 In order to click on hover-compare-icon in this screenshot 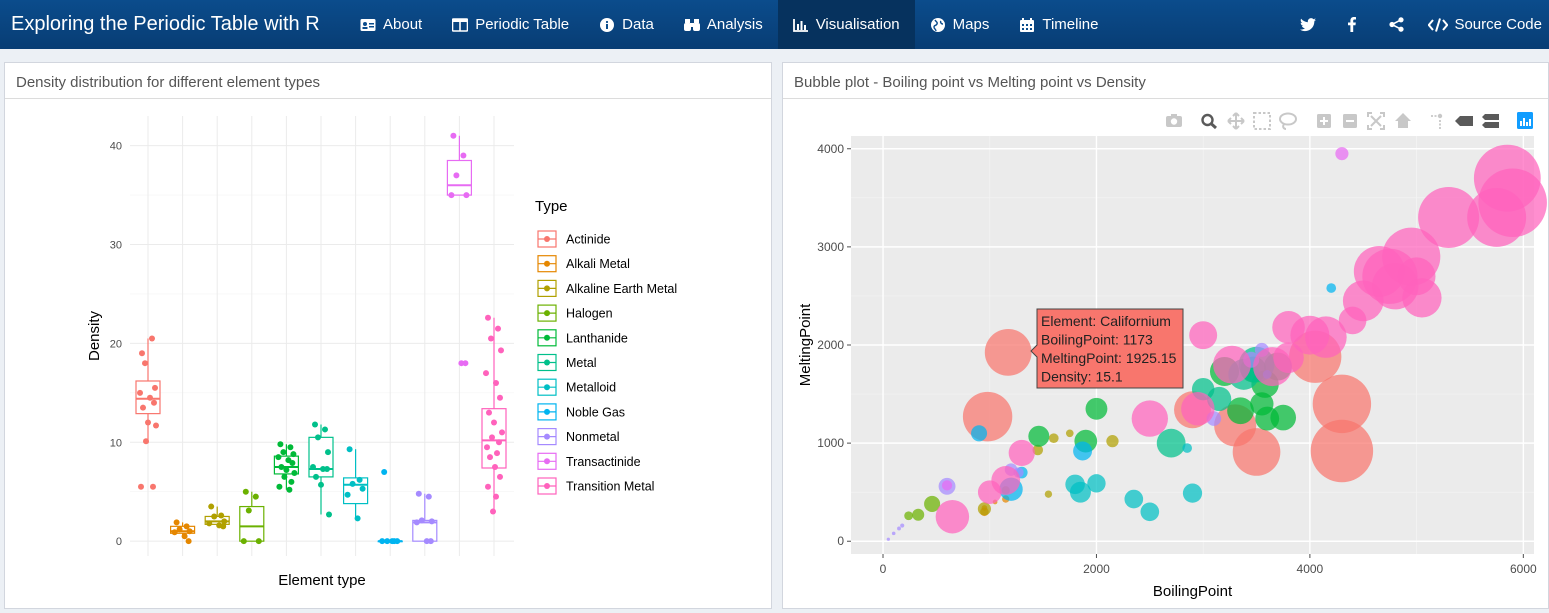, I will do `click(1491, 121)`.